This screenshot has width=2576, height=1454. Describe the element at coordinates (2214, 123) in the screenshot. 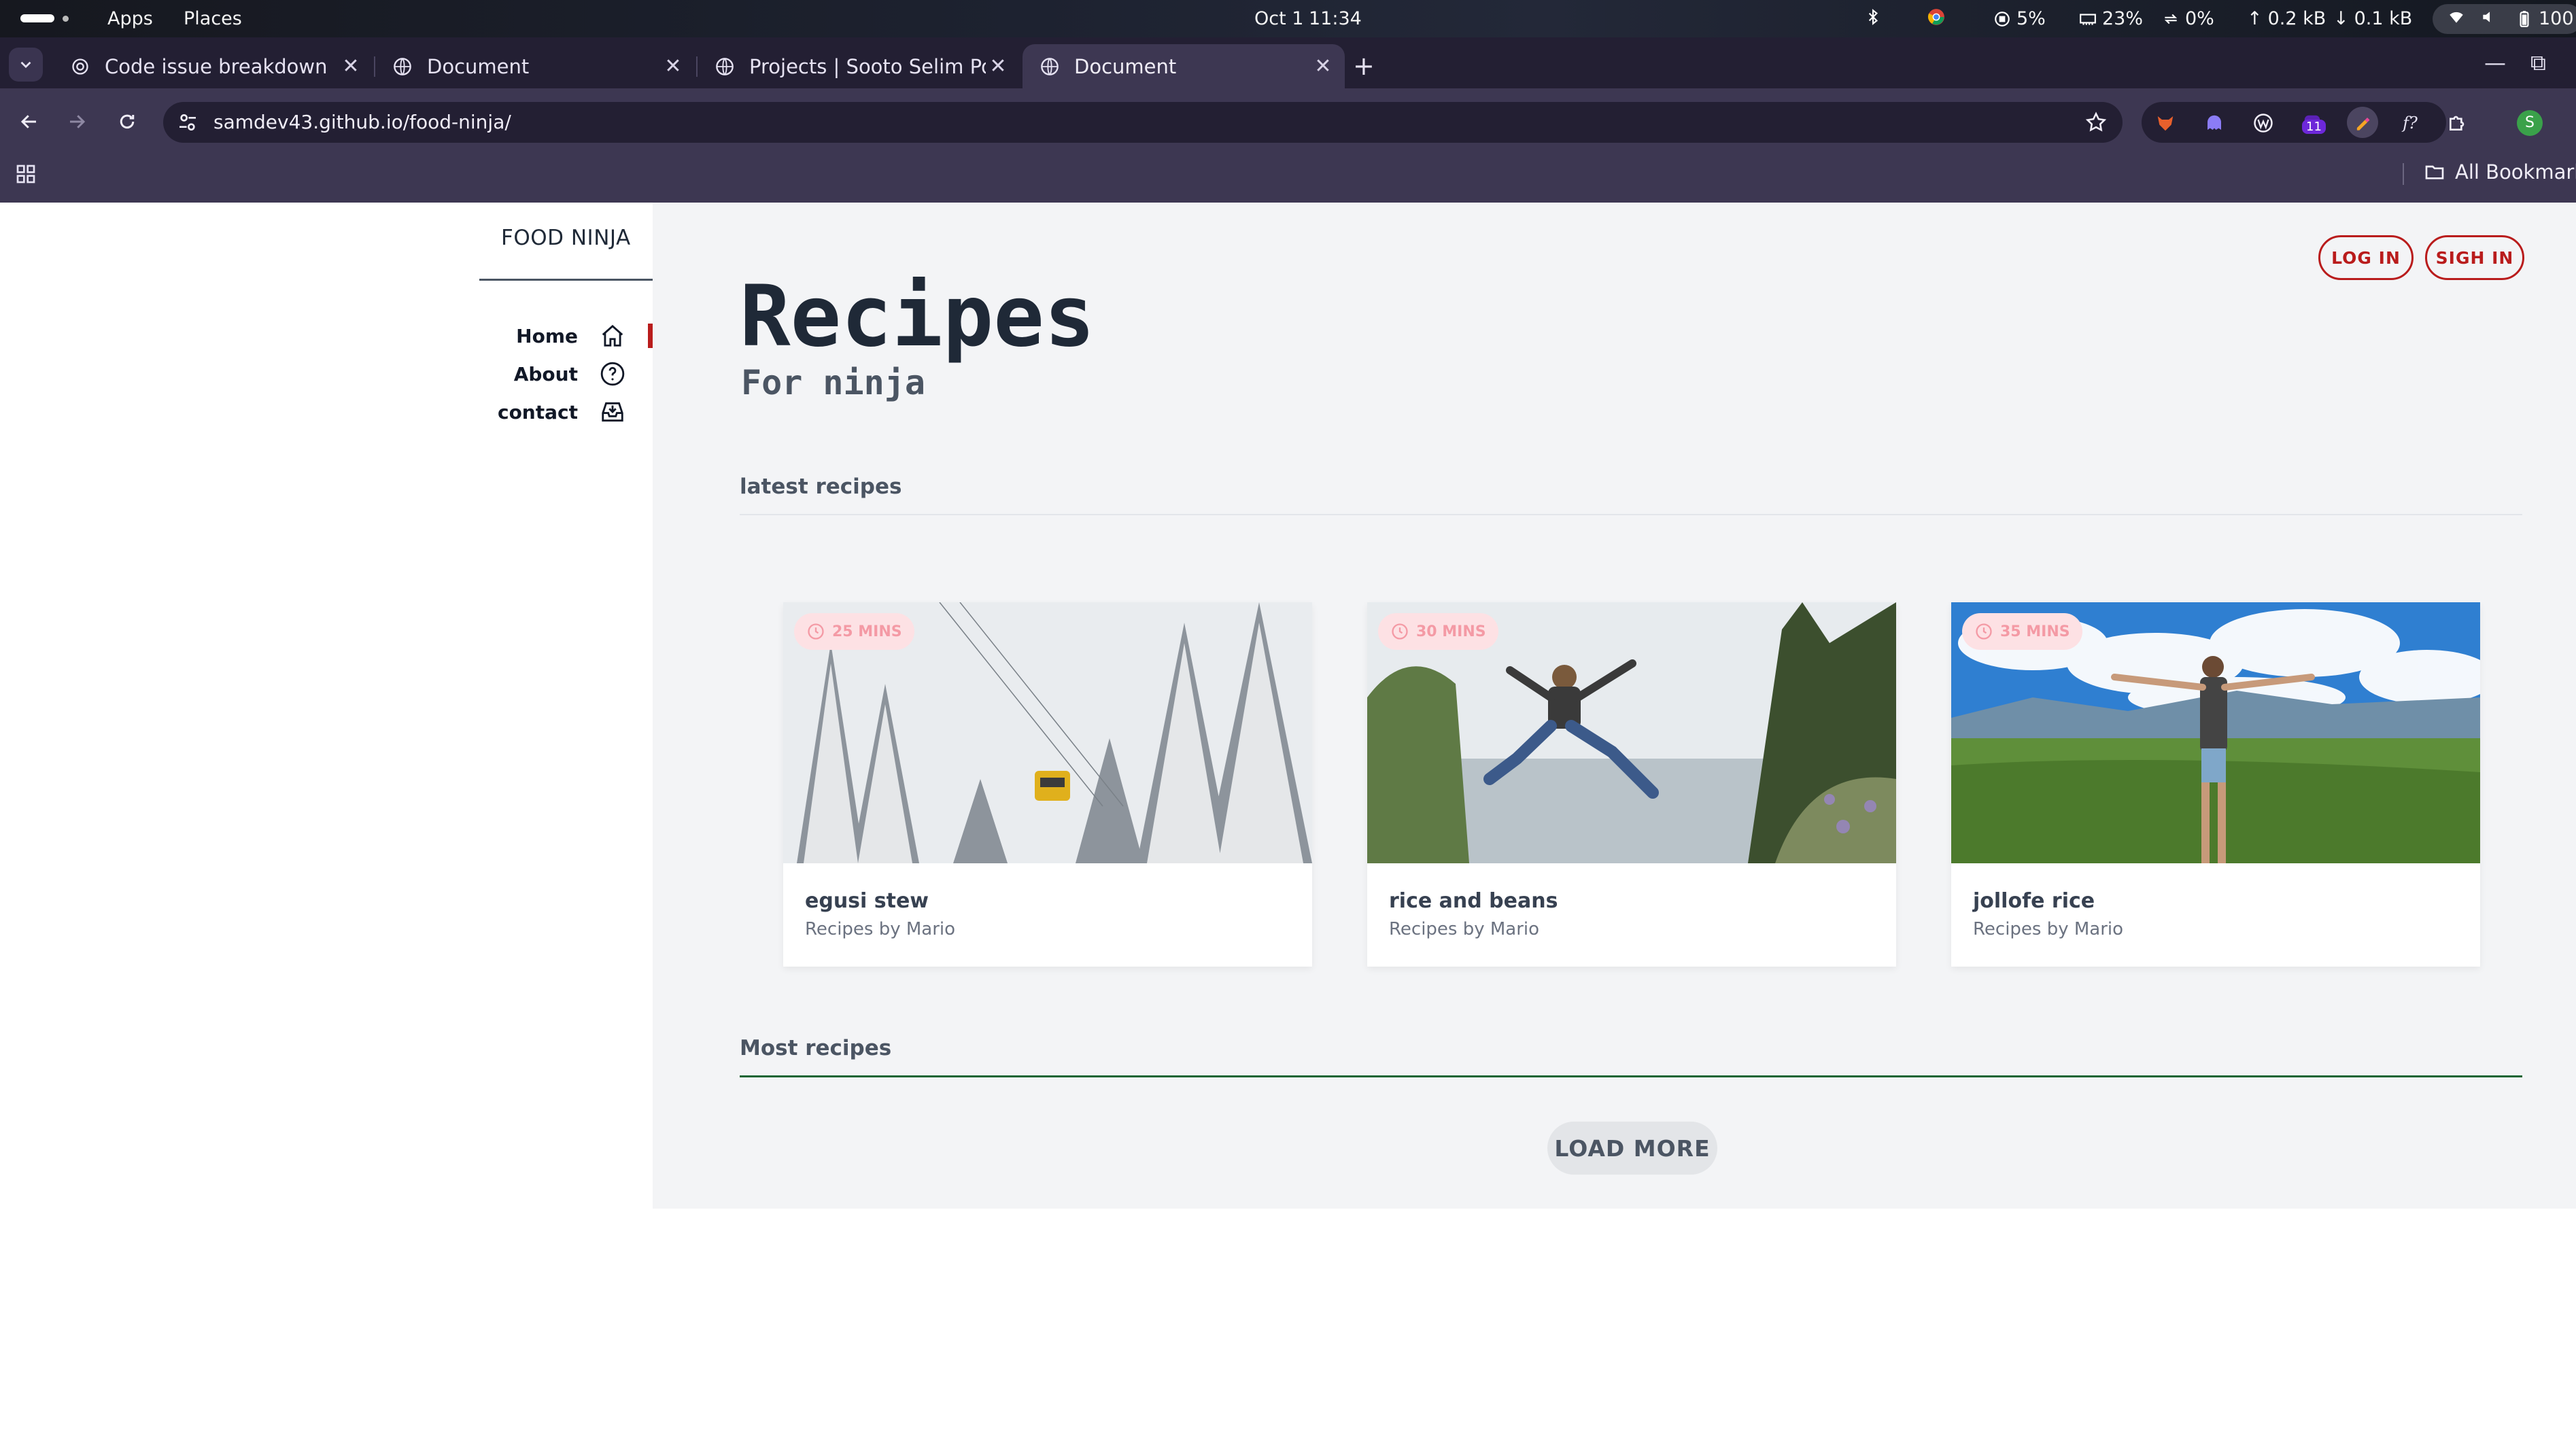

I see `ghost-extension-icon` at that location.